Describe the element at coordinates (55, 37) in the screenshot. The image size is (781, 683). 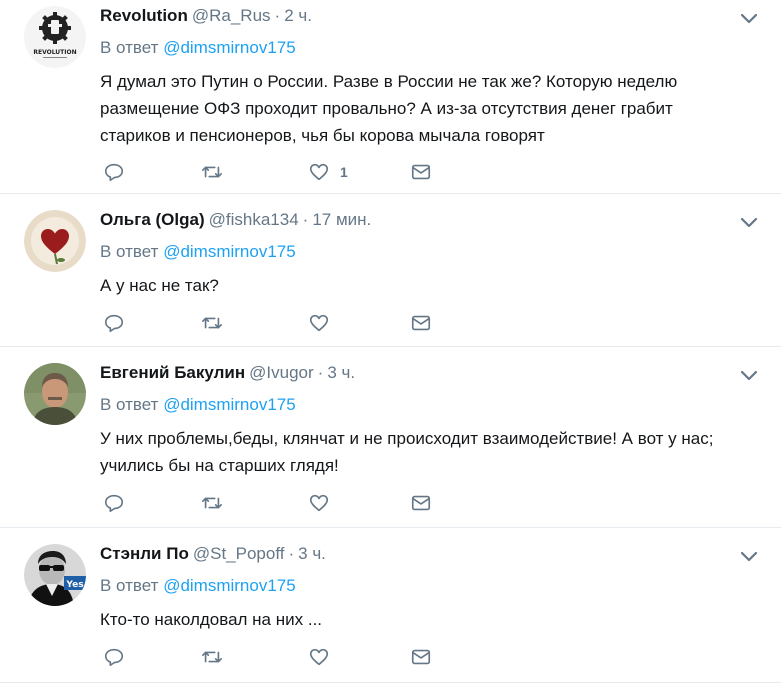
I see `avatar: REVOLUTION` at that location.